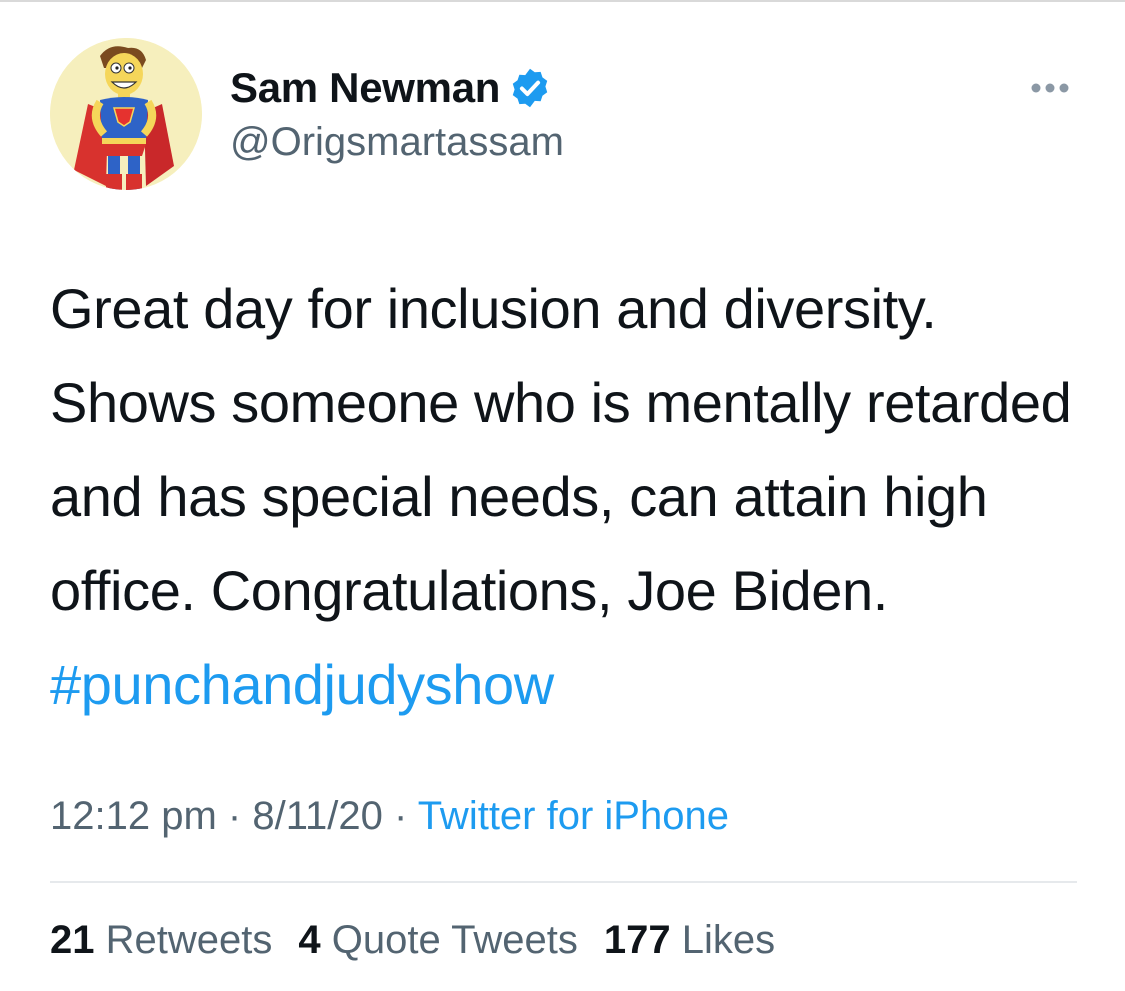 Image resolution: width=1125 pixels, height=991 pixels. What do you see at coordinates (637, 940) in the screenshot?
I see `likes-count: 177` at bounding box center [637, 940].